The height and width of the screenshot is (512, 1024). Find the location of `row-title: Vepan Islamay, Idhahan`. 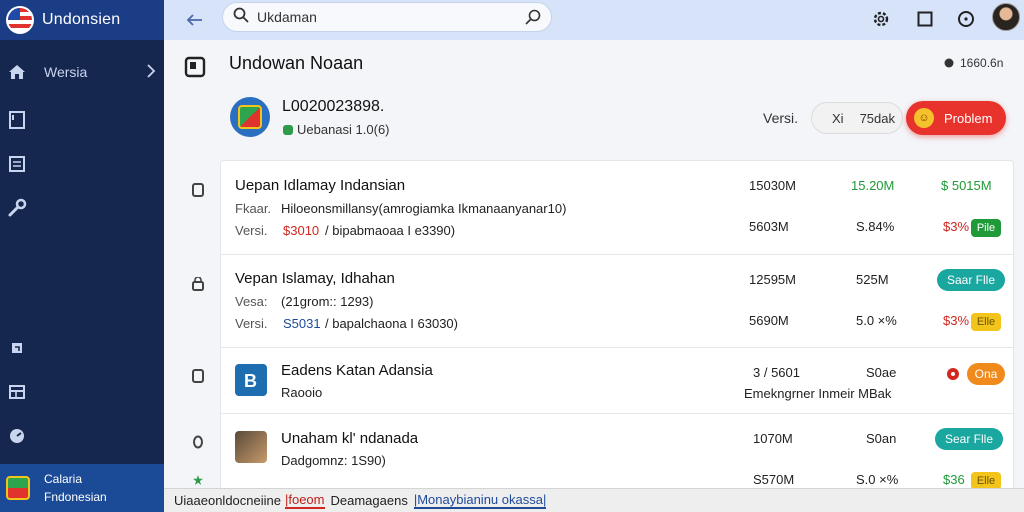

row-title: Vepan Islamay, Idhahan is located at coordinates (315, 278).